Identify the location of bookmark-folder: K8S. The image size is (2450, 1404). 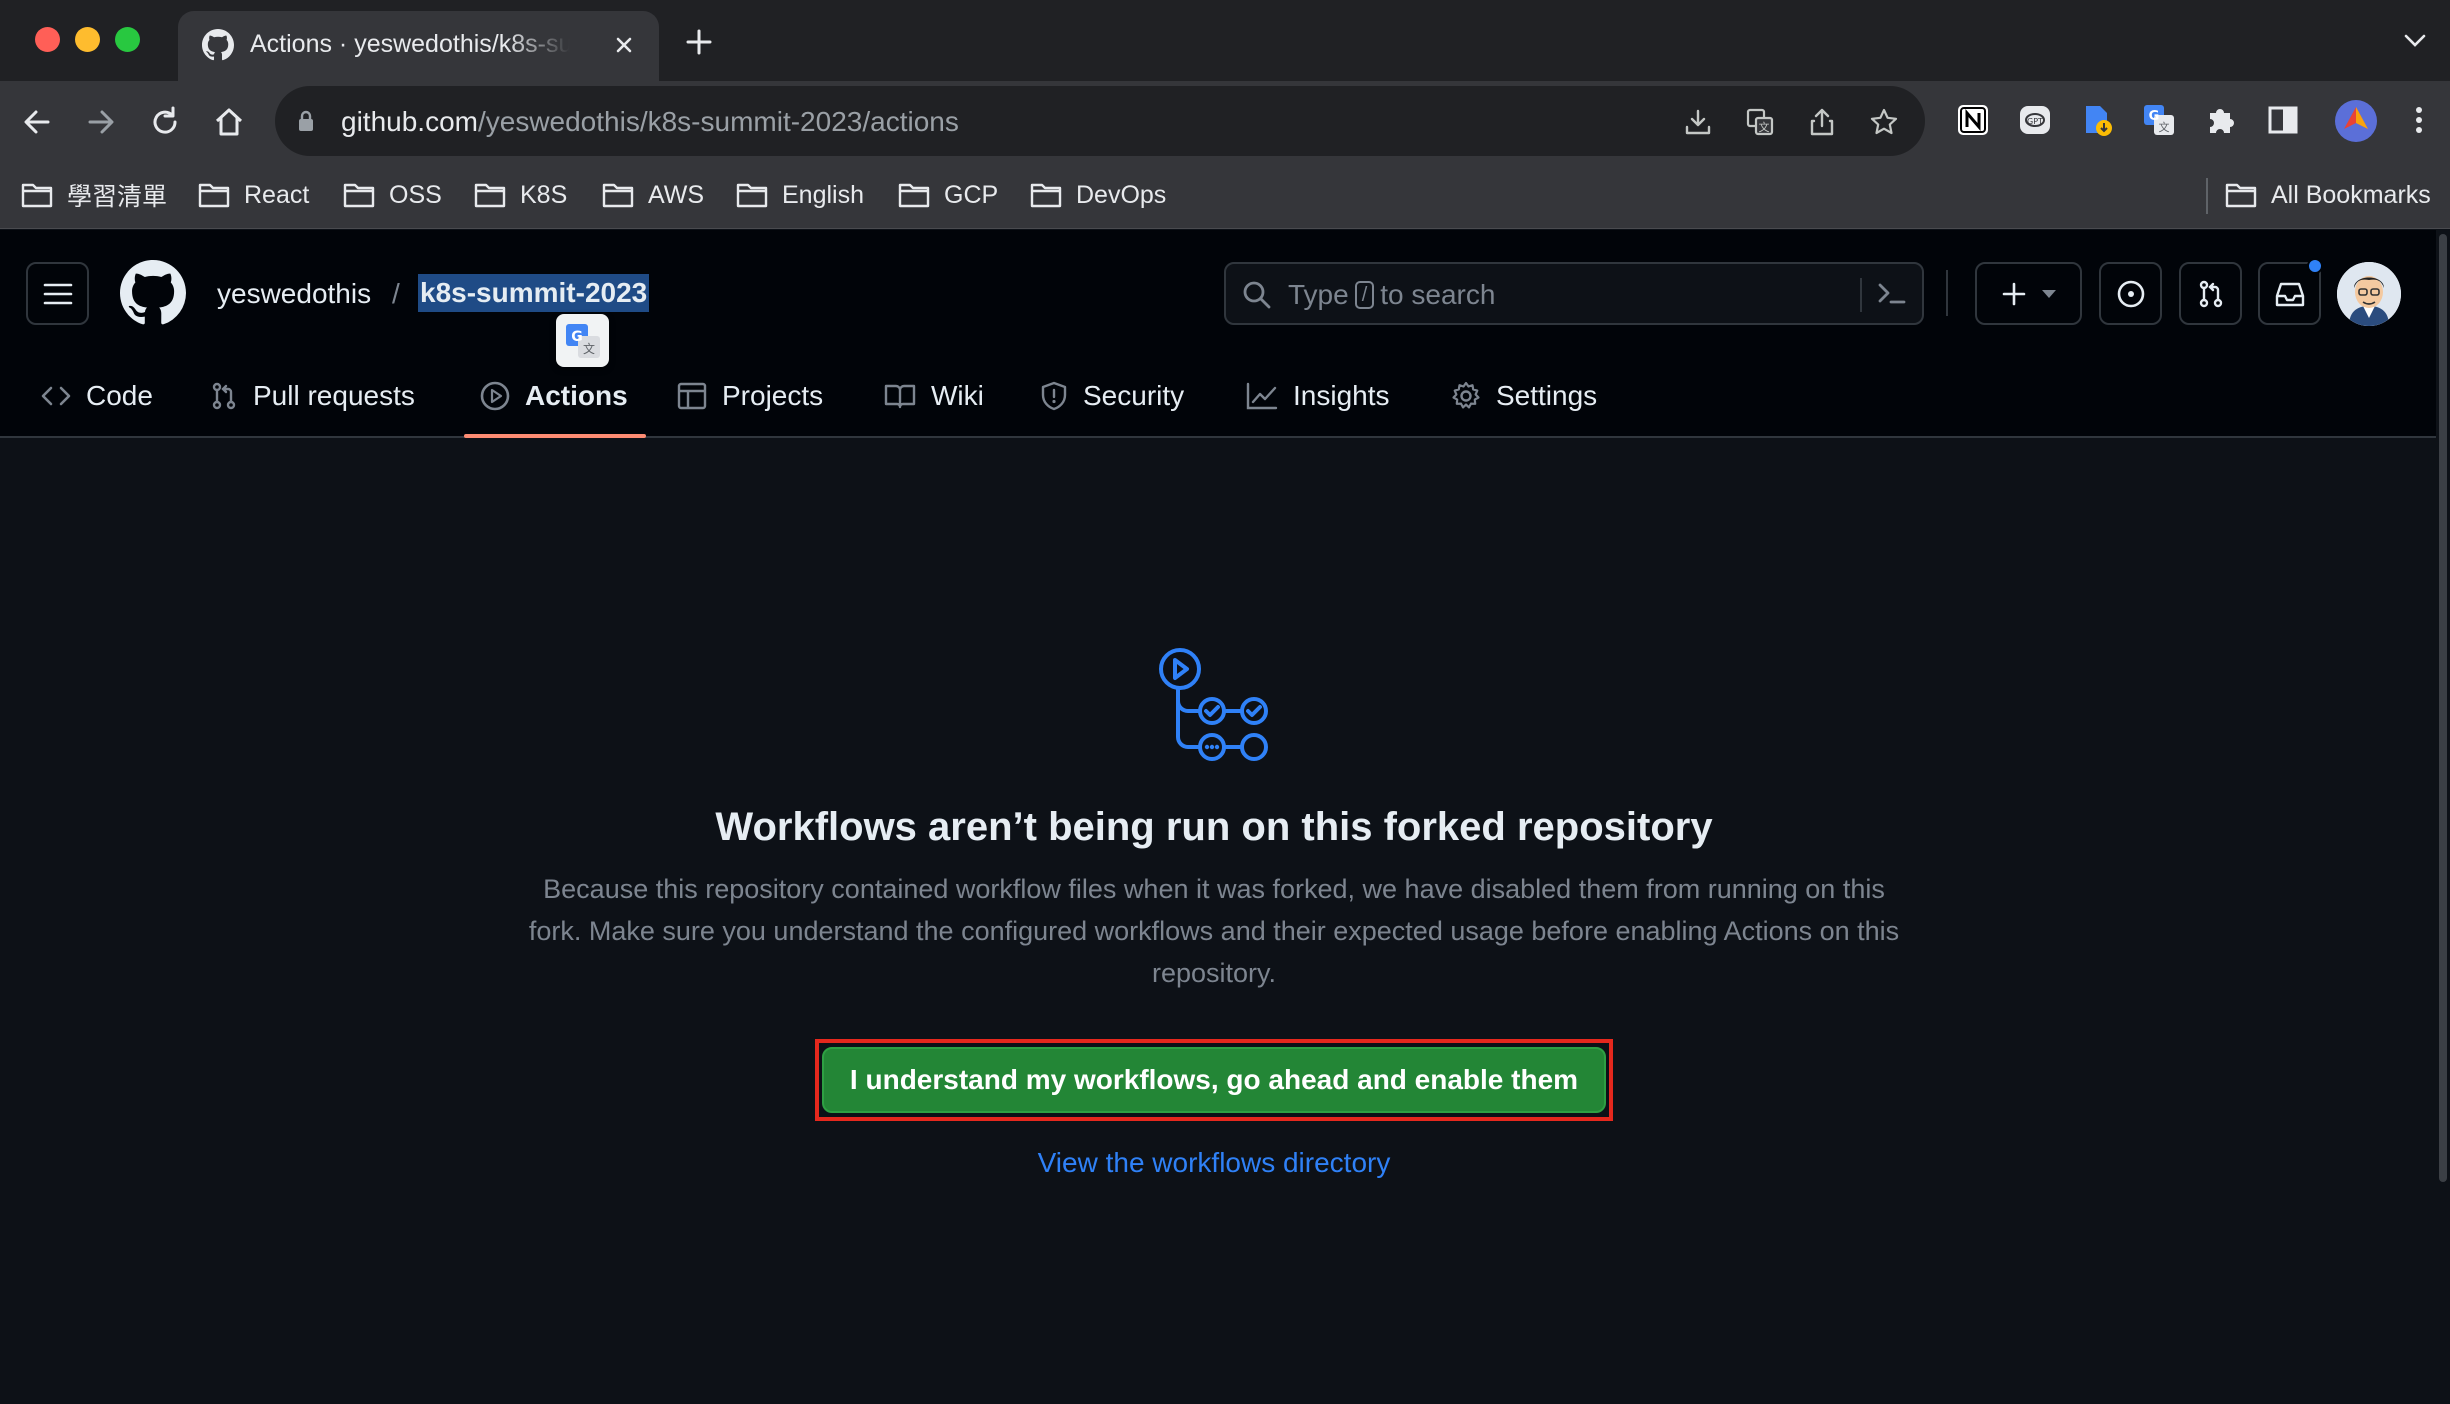
(520, 195).